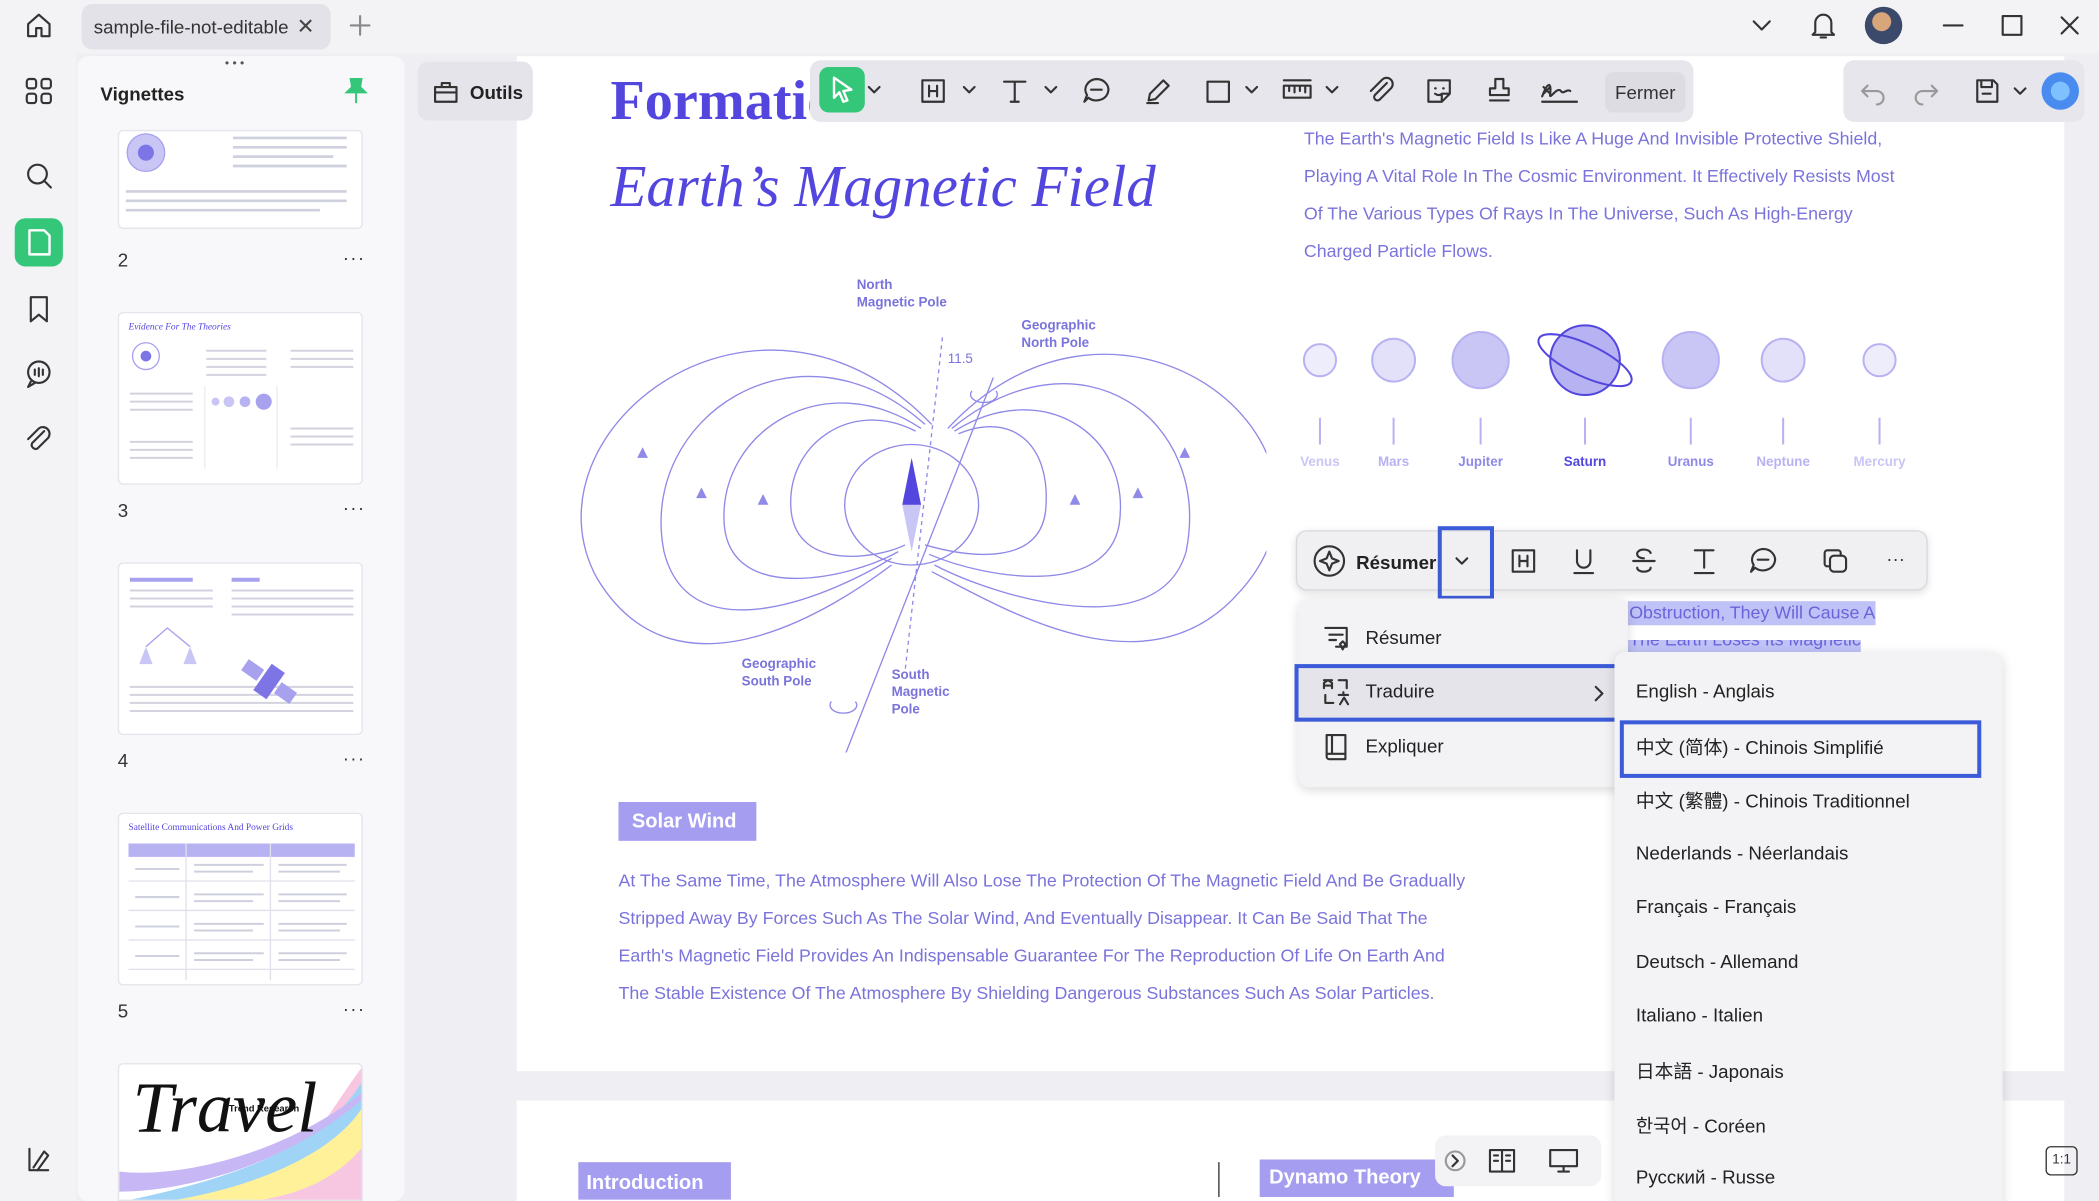  I want to click on close-tab-icon: ✕, so click(306, 26).